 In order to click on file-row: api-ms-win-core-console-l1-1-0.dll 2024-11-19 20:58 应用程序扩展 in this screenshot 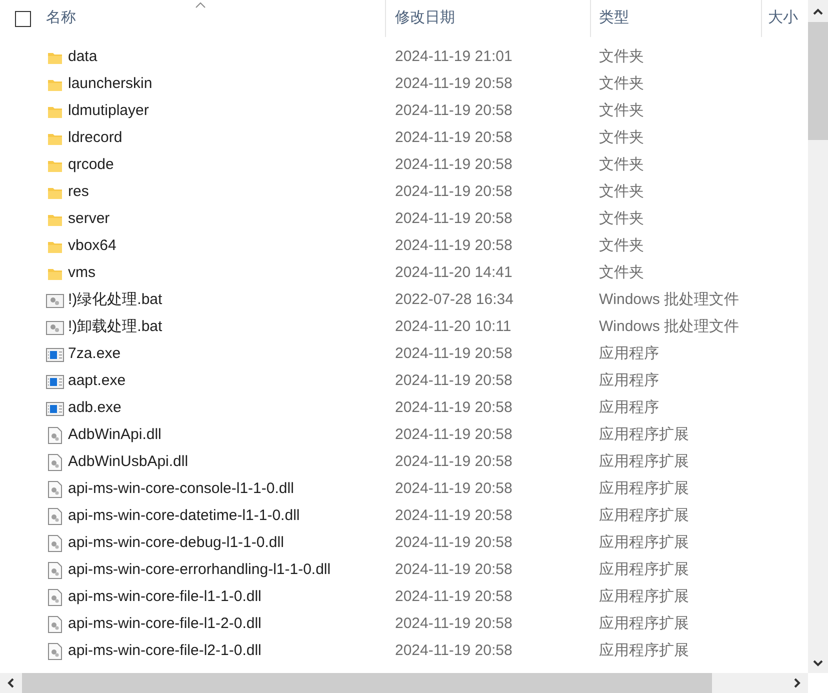, I will do `click(404, 489)`.